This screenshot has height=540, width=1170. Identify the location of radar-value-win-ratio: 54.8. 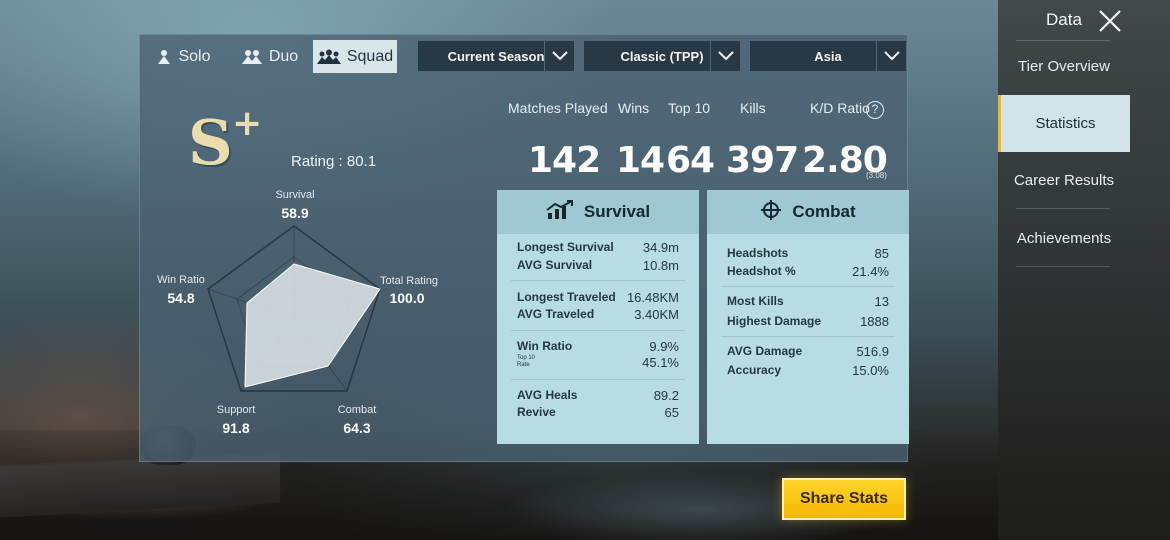
(181, 298).